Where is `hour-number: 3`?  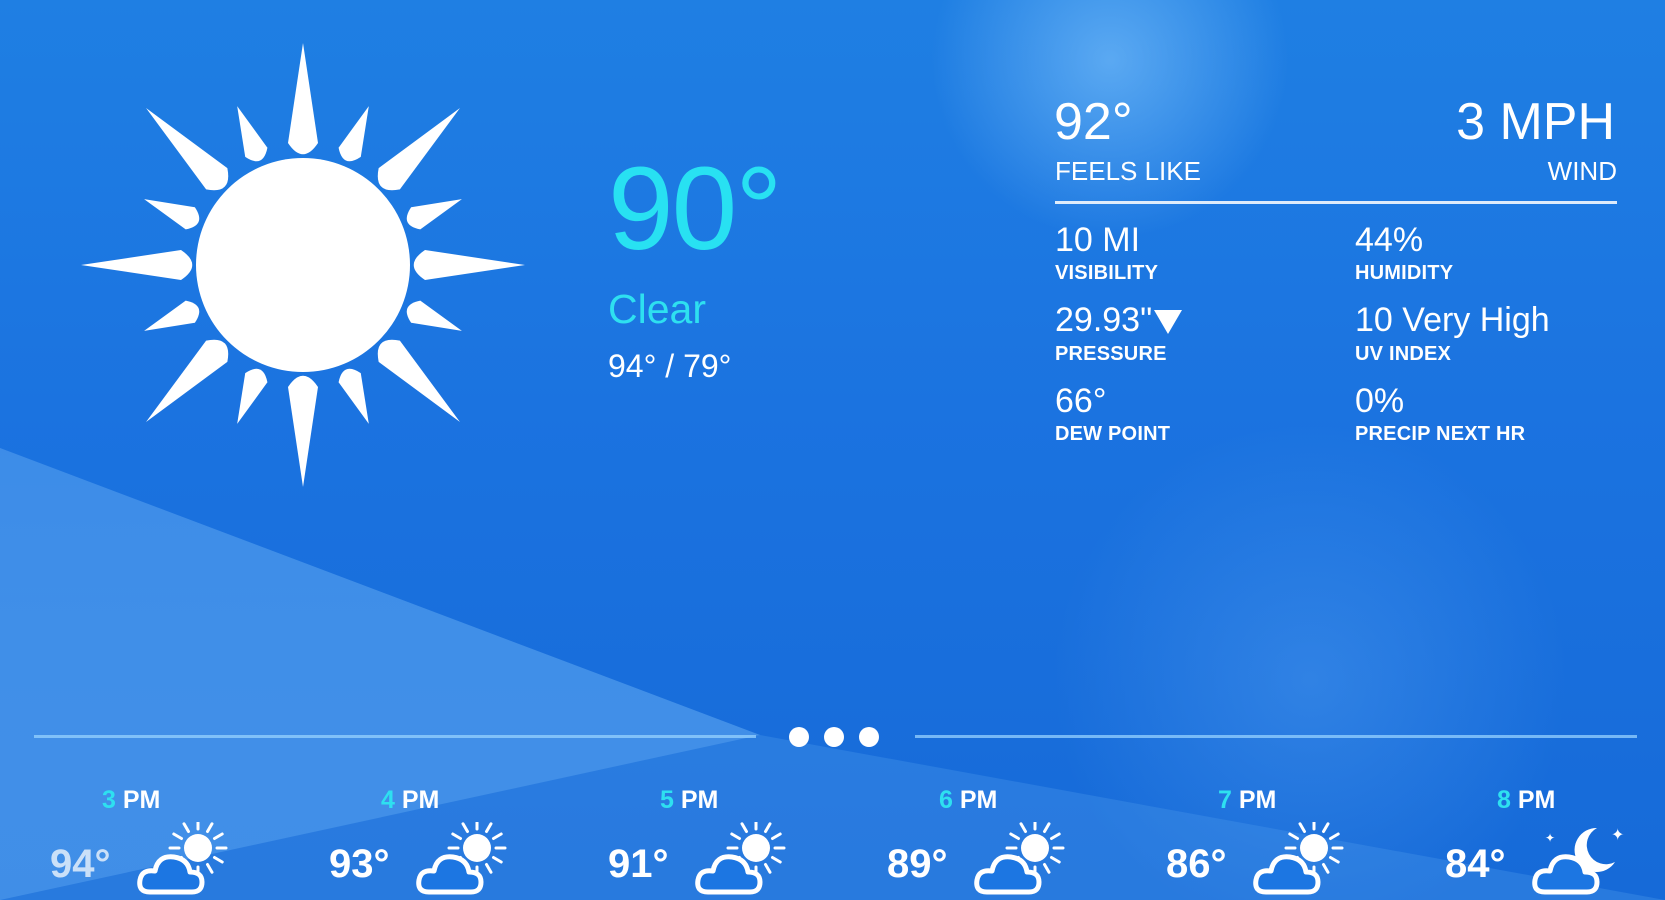
hour-number: 3 is located at coordinates (109, 800).